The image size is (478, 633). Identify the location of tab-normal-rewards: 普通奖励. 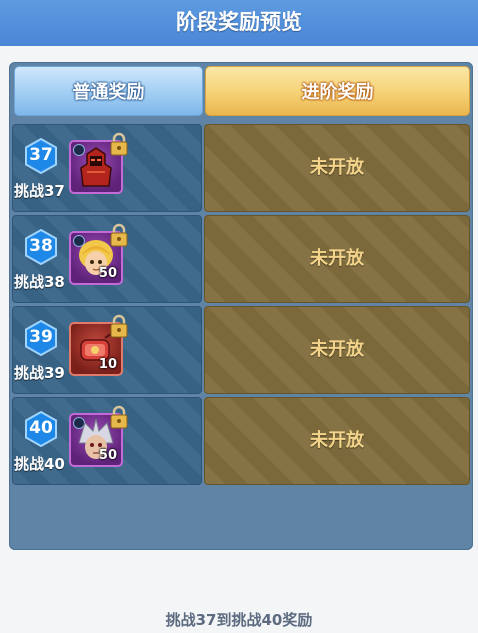
(108, 91).